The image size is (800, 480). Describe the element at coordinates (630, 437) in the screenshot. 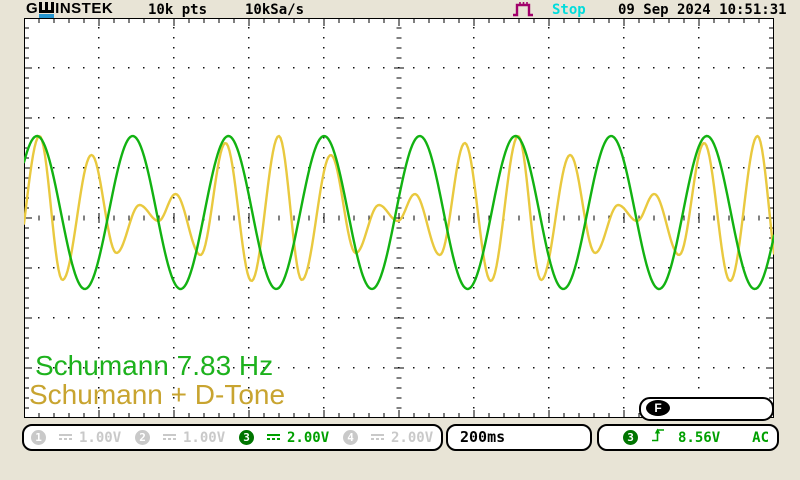

I see `trigger-source-badge: 3` at that location.